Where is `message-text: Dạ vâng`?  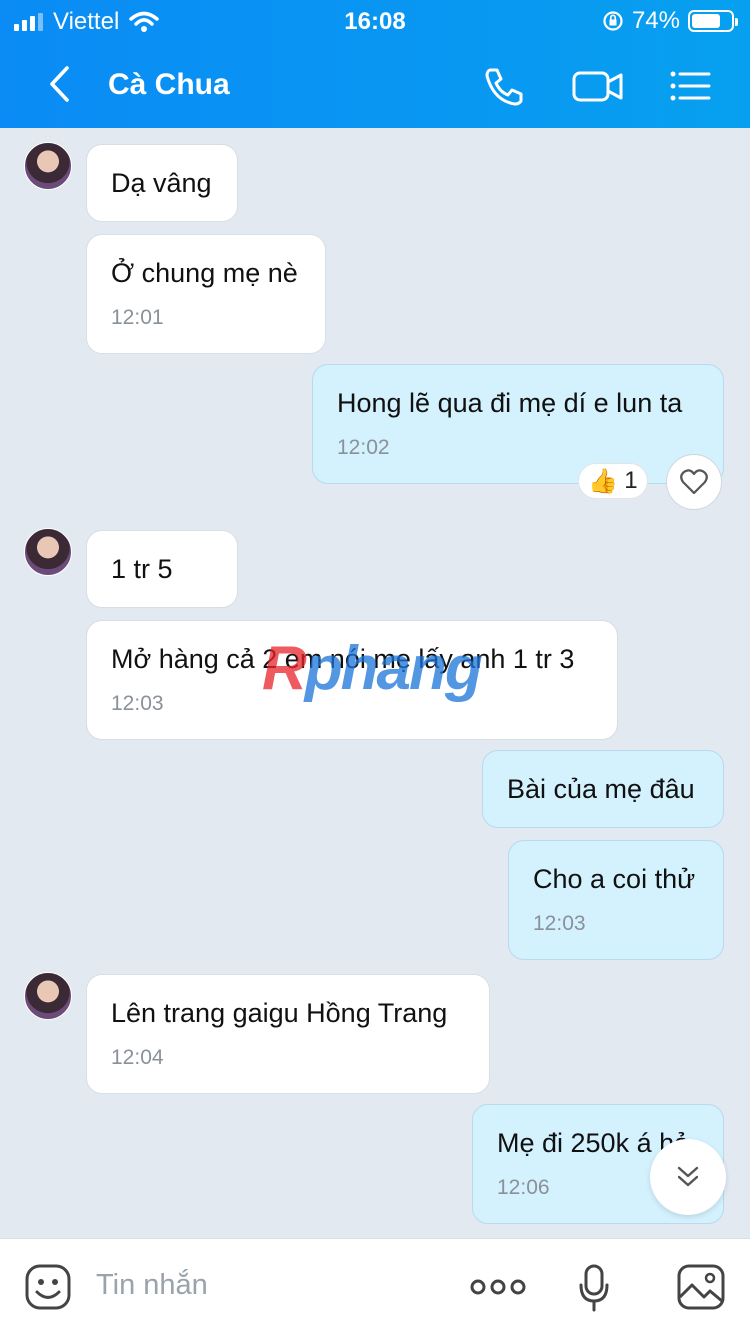 message-text: Dạ vâng is located at coordinates (161, 183).